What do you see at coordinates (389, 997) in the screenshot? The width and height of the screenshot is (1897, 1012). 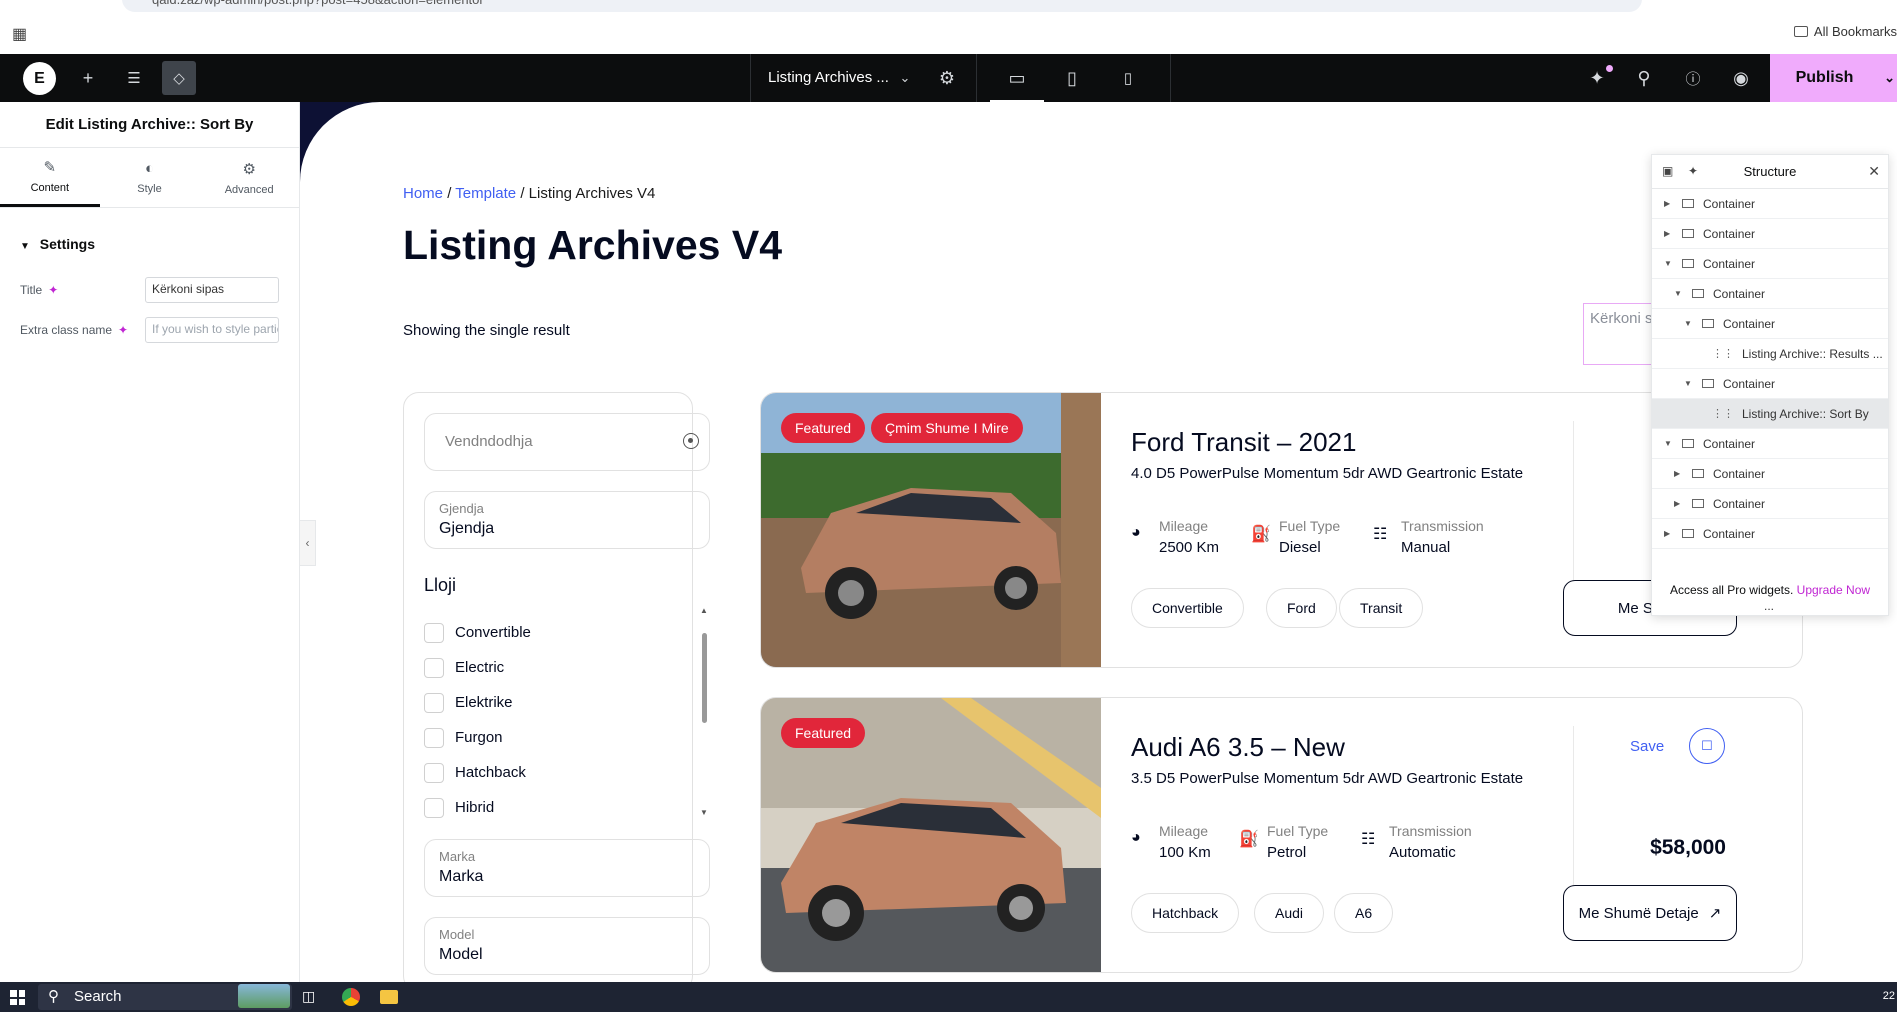 I see `file-explorer-icon` at bounding box center [389, 997].